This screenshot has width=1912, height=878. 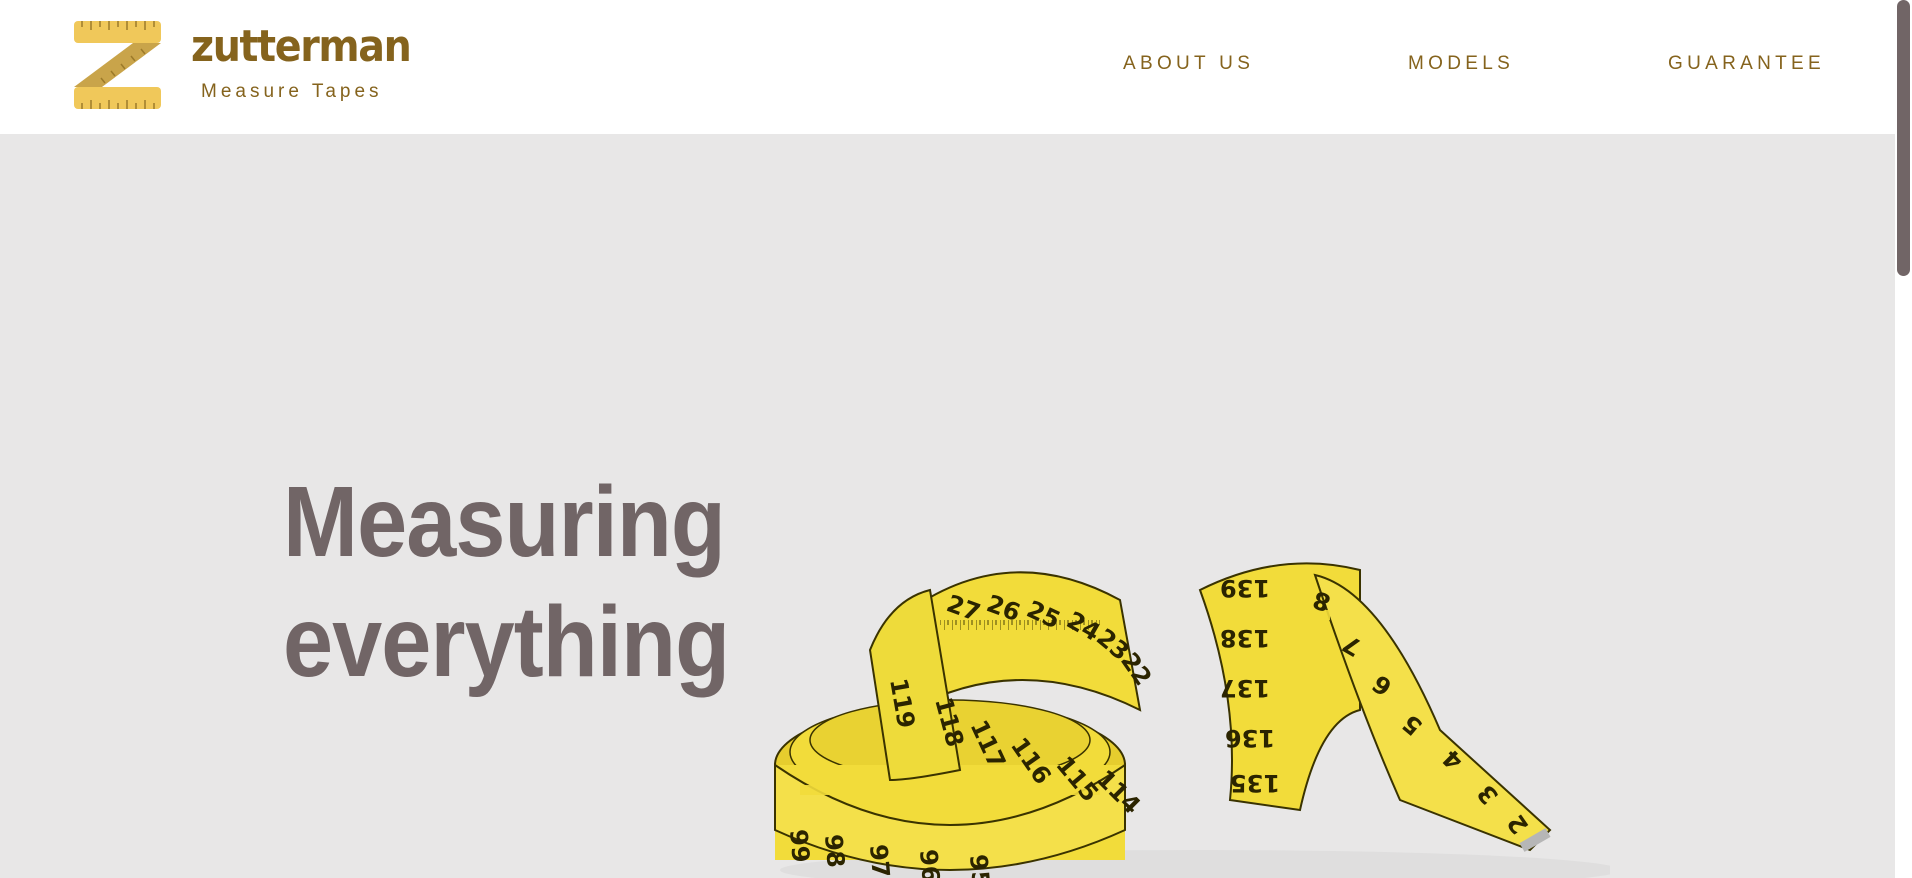 I want to click on tape-number: 98, so click(x=834, y=851).